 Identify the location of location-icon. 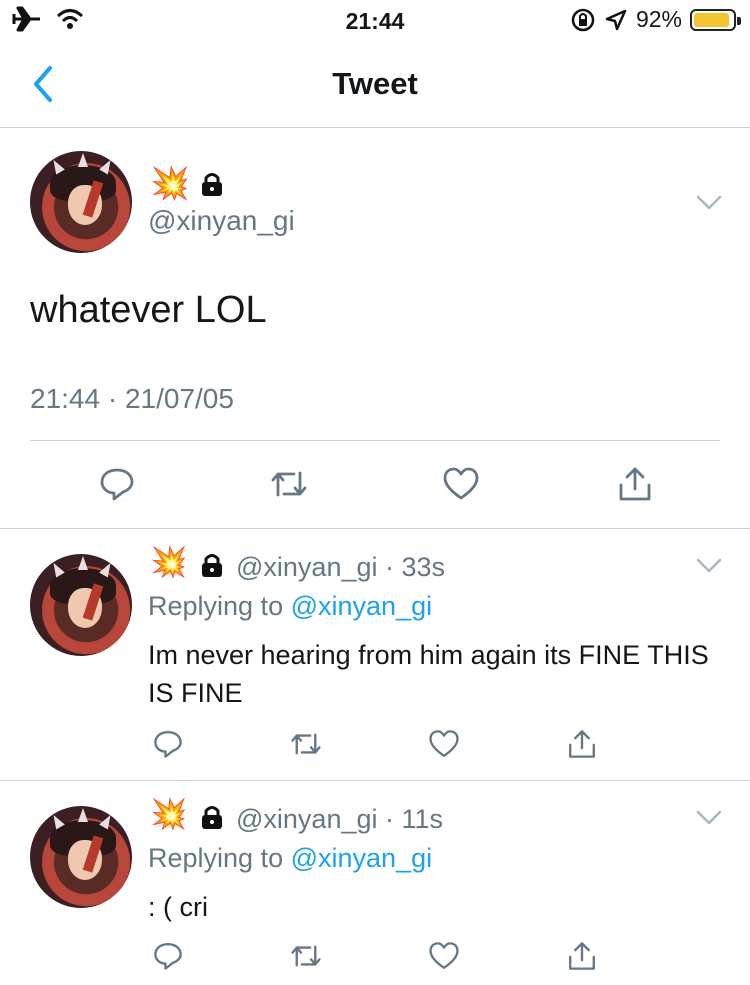
(616, 19).